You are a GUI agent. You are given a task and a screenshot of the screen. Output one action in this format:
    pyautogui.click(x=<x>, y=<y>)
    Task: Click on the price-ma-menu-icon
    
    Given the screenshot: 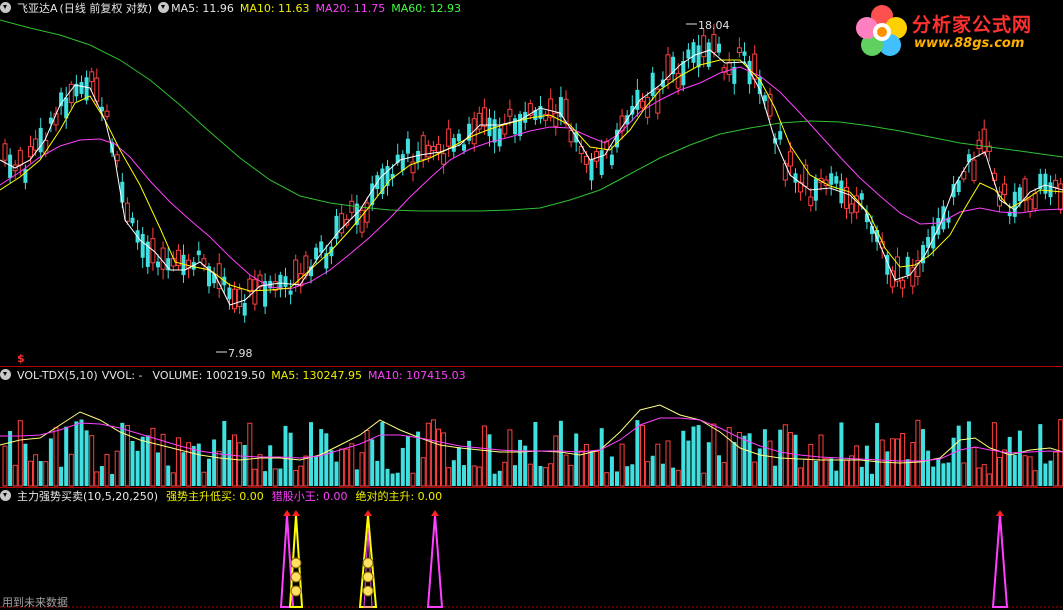 What is the action you would take?
    pyautogui.click(x=164, y=7)
    